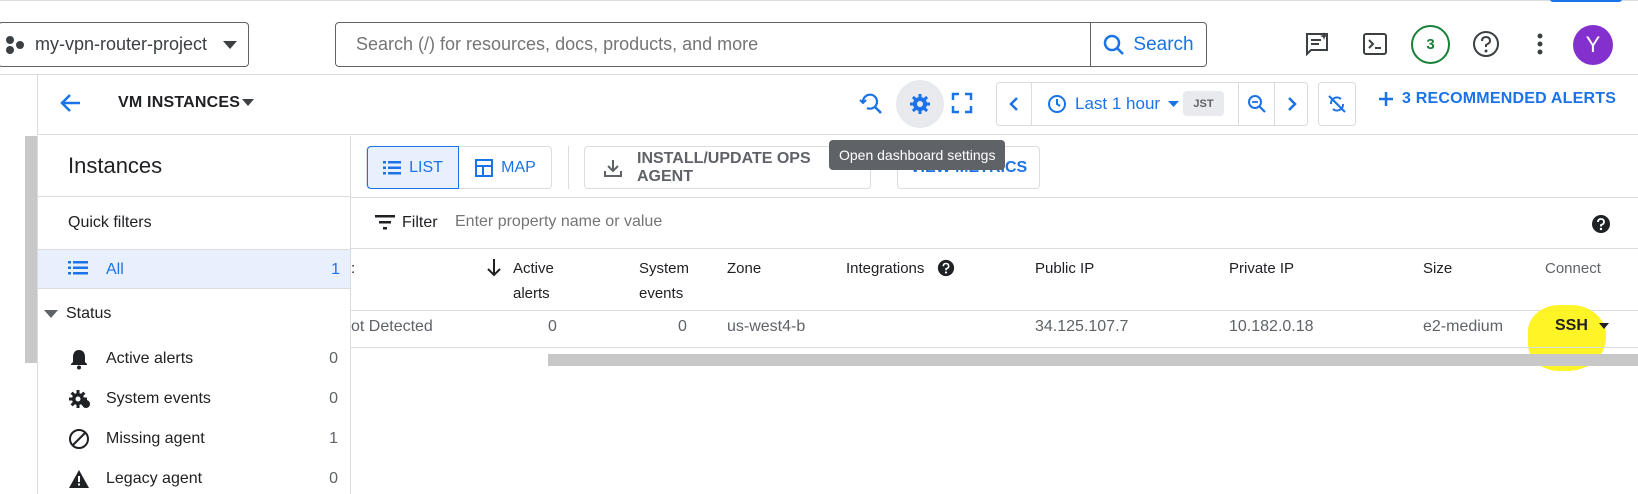 Image resolution: width=1638 pixels, height=494 pixels. I want to click on quick-filter-label: System events, so click(158, 398).